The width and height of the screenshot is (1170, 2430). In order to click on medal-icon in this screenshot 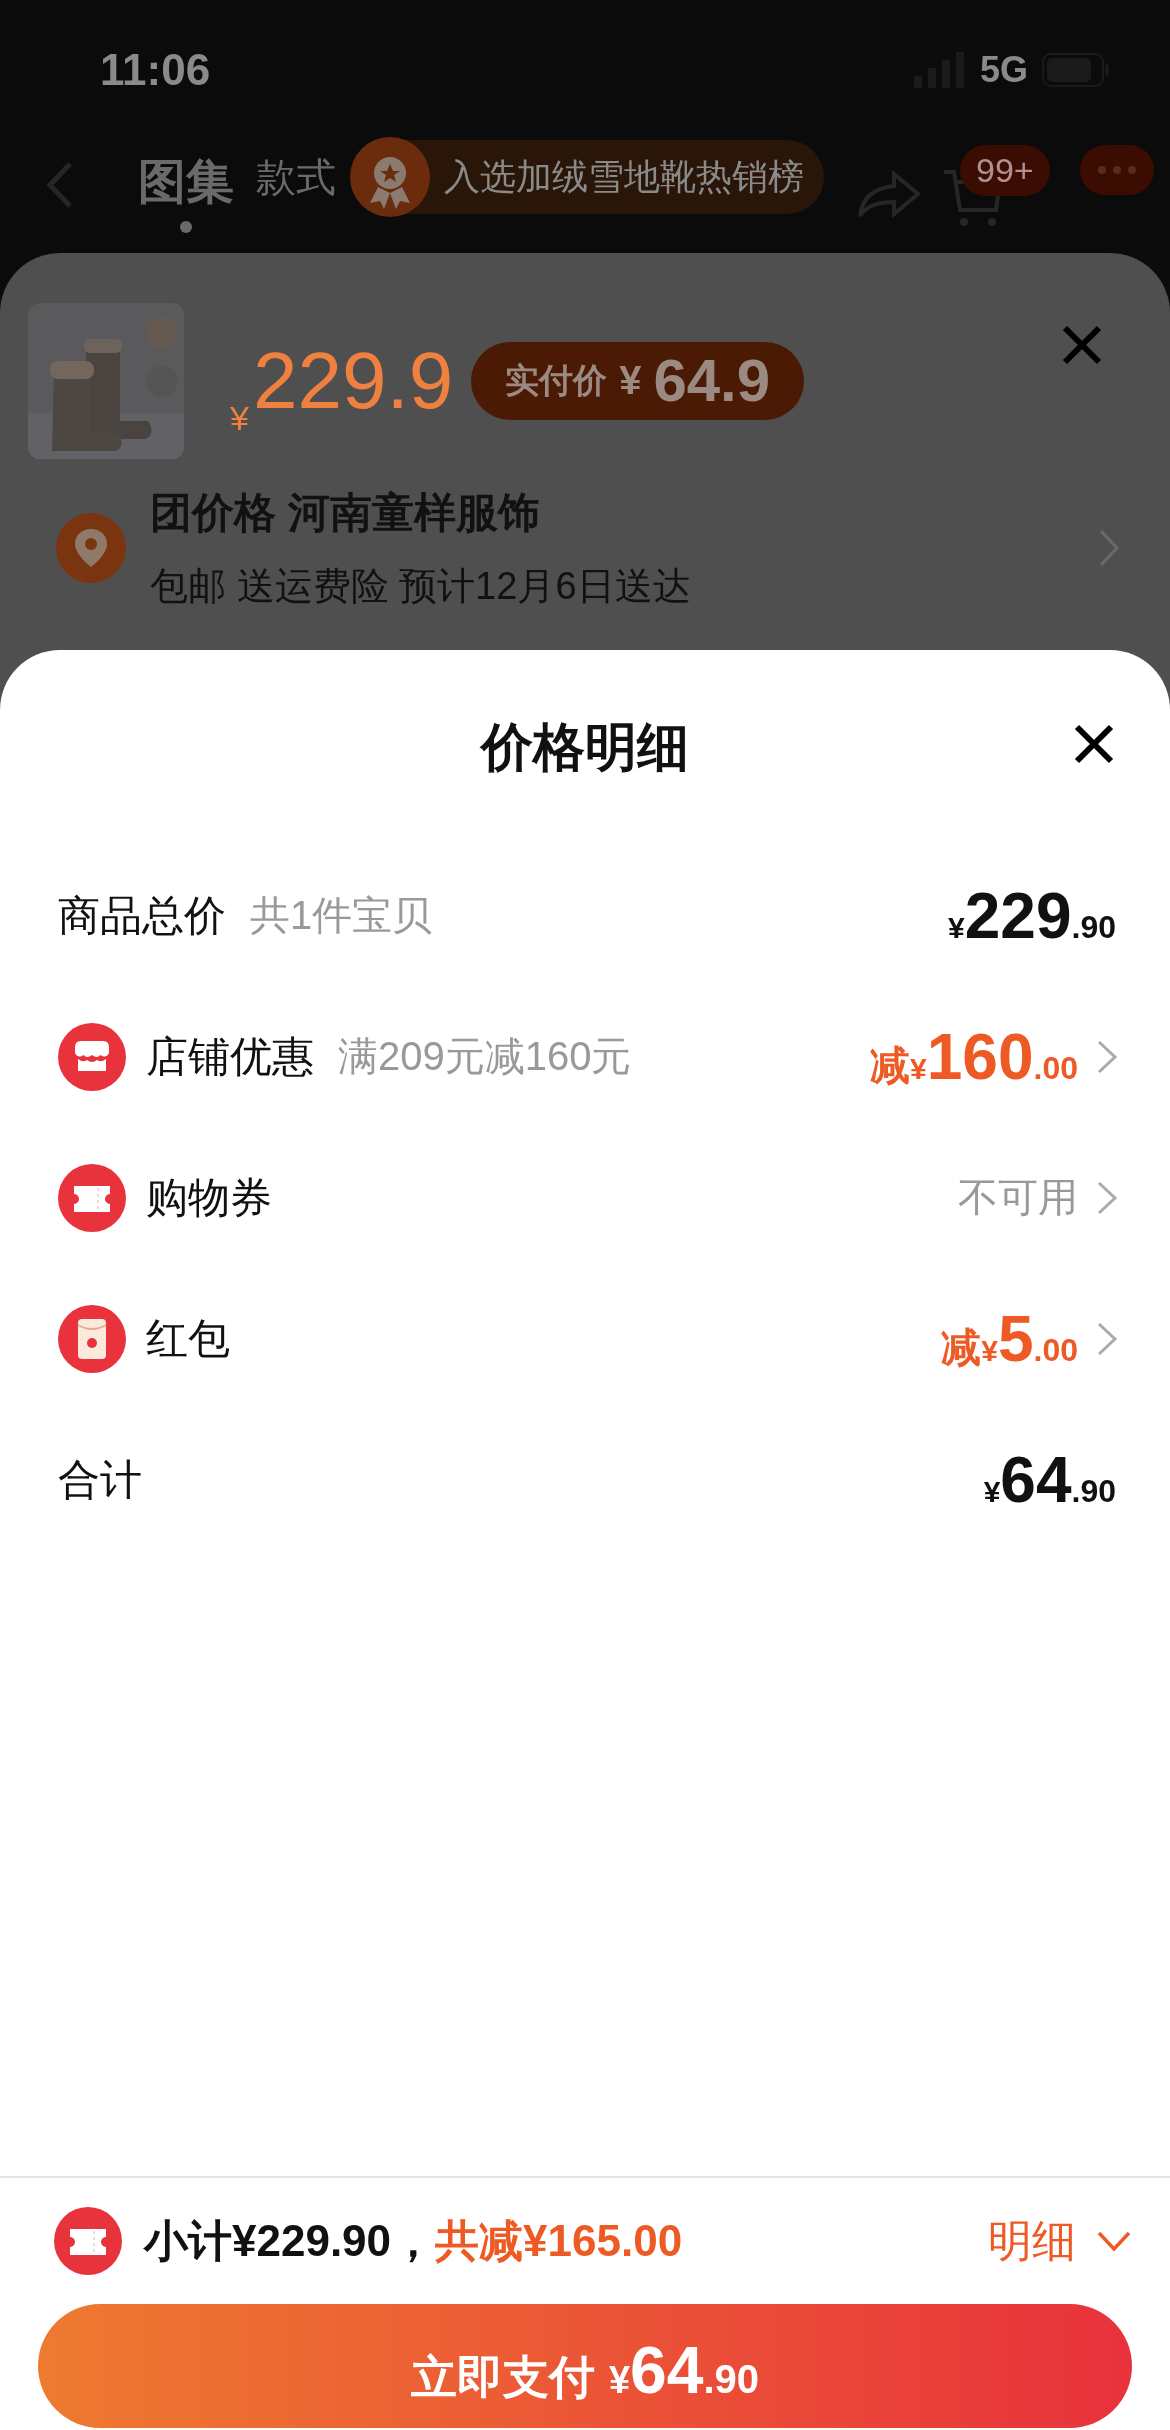, I will do `click(390, 177)`.